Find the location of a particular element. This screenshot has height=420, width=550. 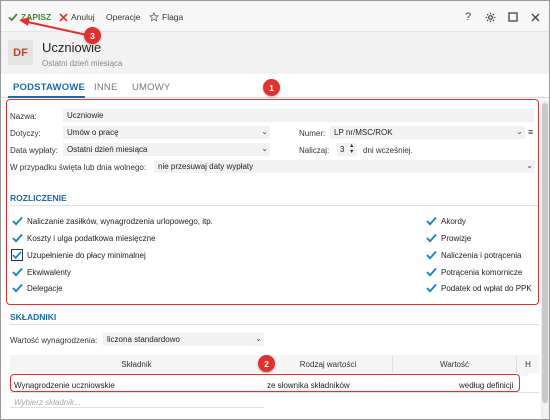

input-underline is located at coordinates (137, 407).